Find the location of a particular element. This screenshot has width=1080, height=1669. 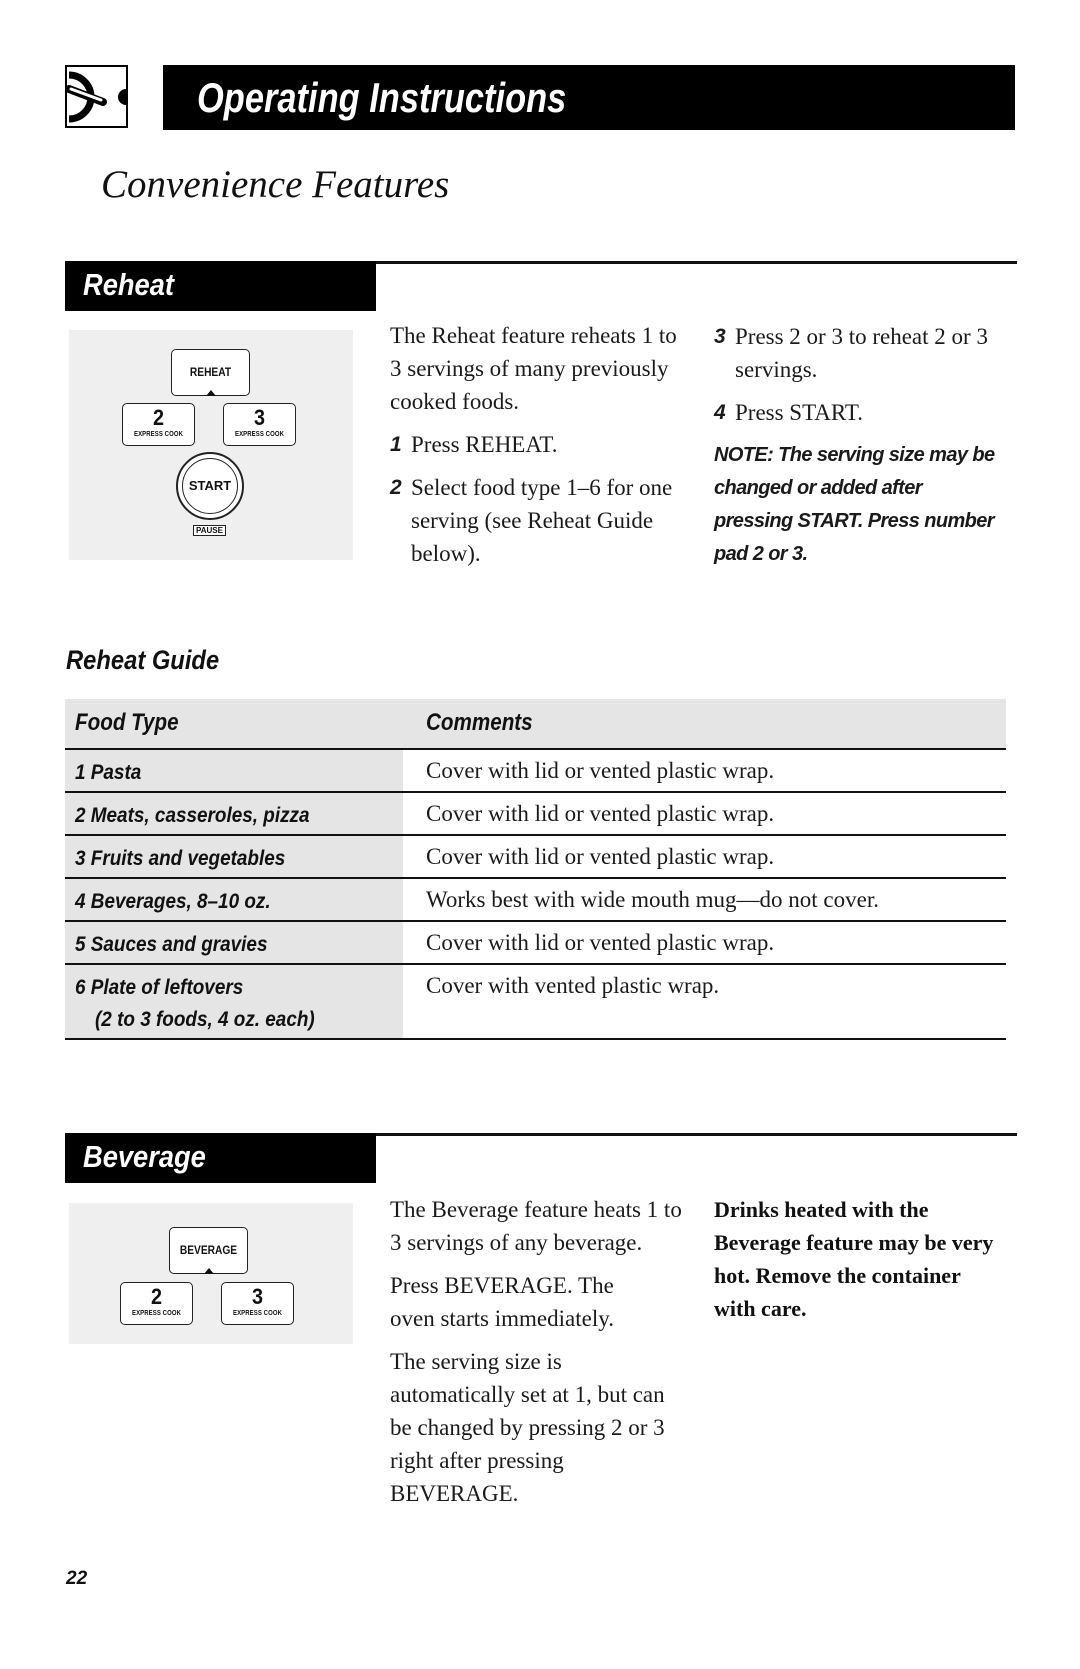

food-type-cell: 6 Plate of leftovers is located at coordinates (159, 987).